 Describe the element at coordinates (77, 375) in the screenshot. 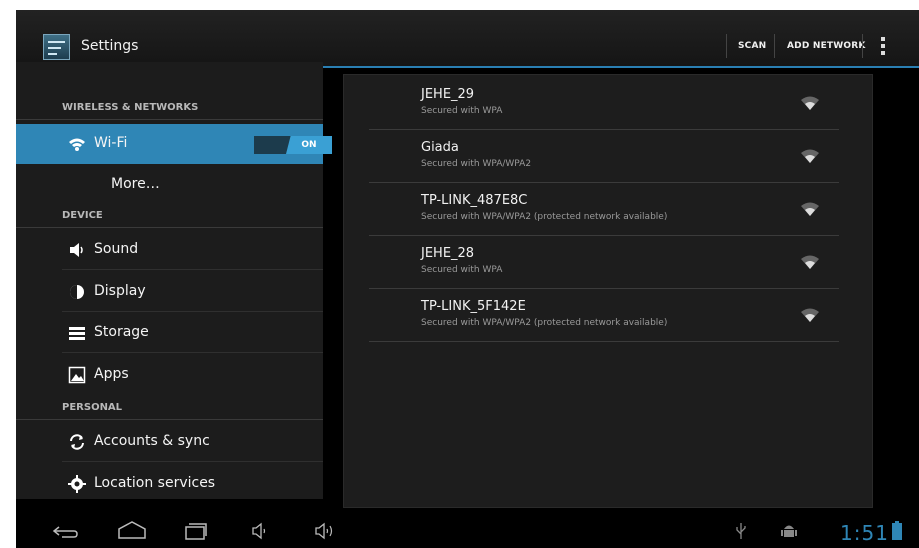

I see `apps-icon` at that location.